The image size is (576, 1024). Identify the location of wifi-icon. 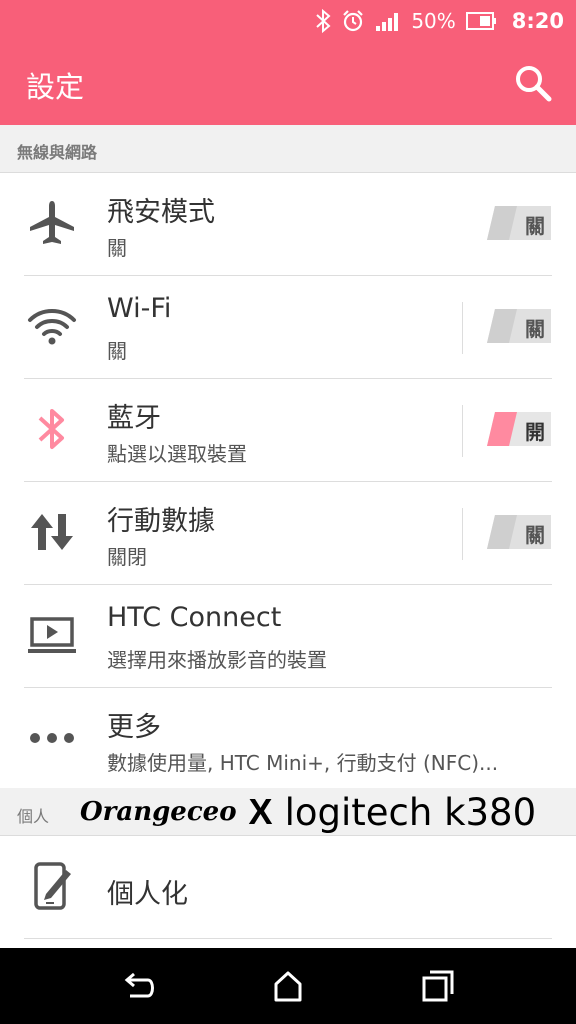
(52, 326).